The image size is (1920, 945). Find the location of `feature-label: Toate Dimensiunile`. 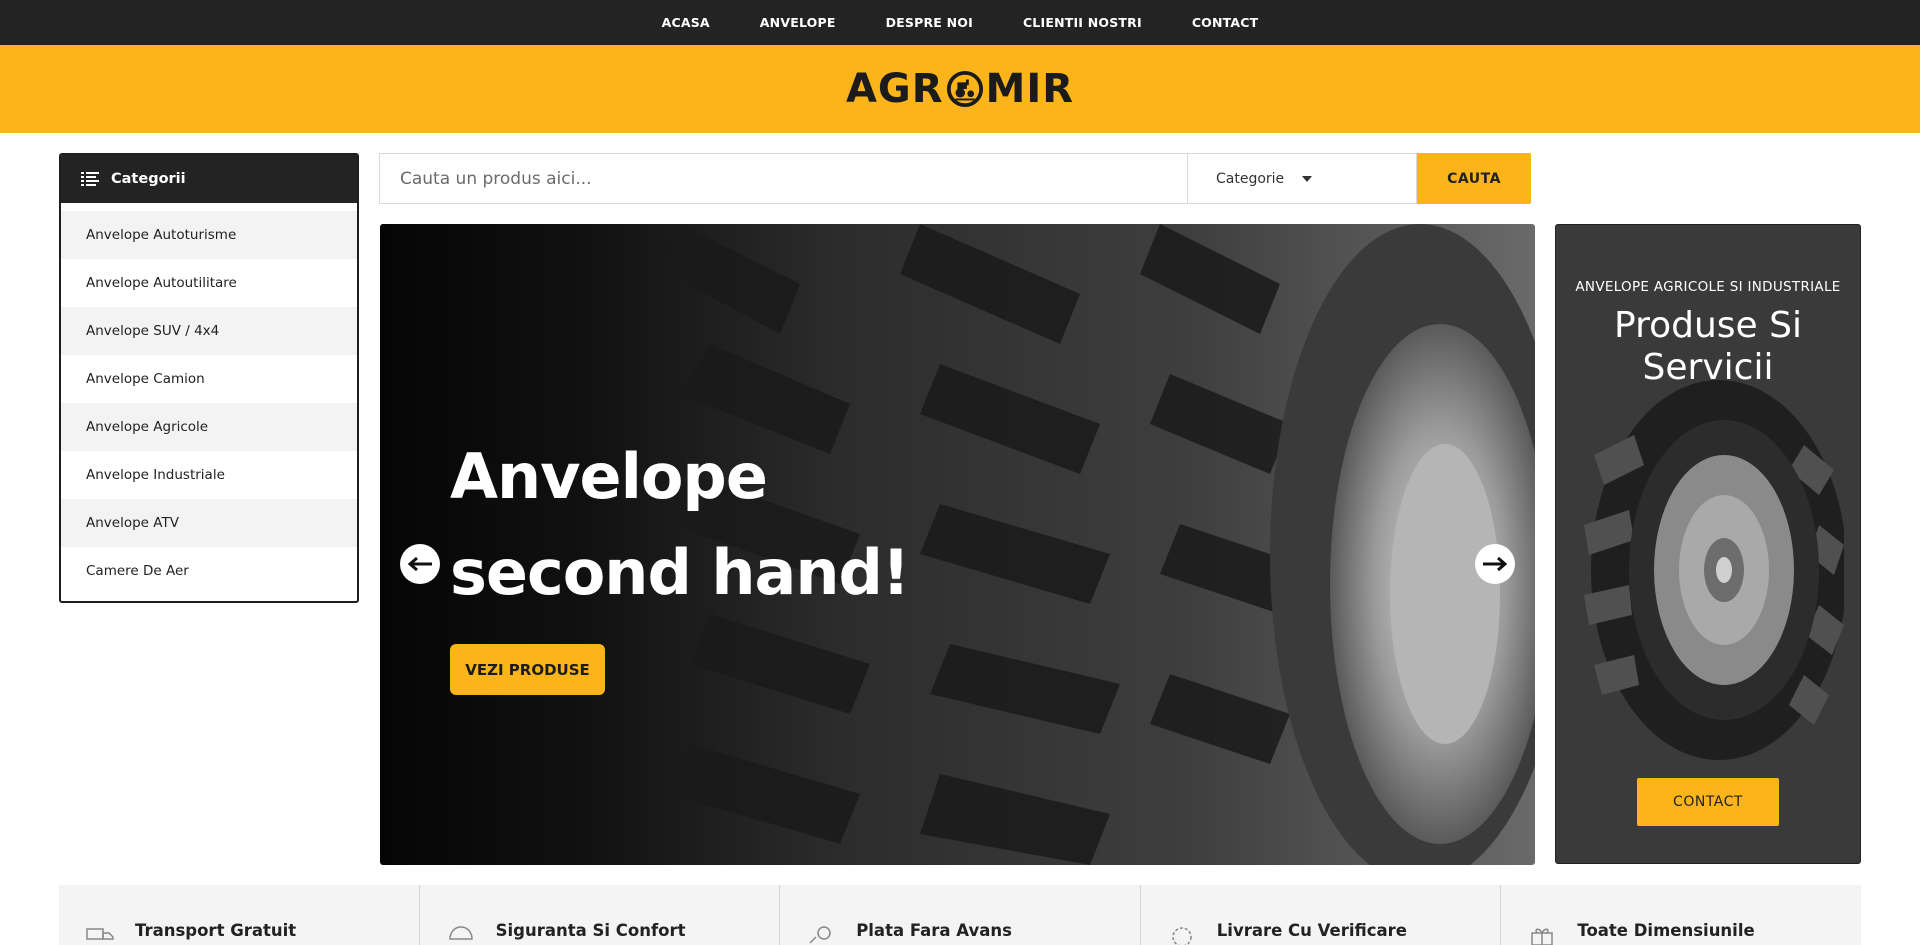

feature-label: Toate Dimensiunile is located at coordinates (1666, 930).